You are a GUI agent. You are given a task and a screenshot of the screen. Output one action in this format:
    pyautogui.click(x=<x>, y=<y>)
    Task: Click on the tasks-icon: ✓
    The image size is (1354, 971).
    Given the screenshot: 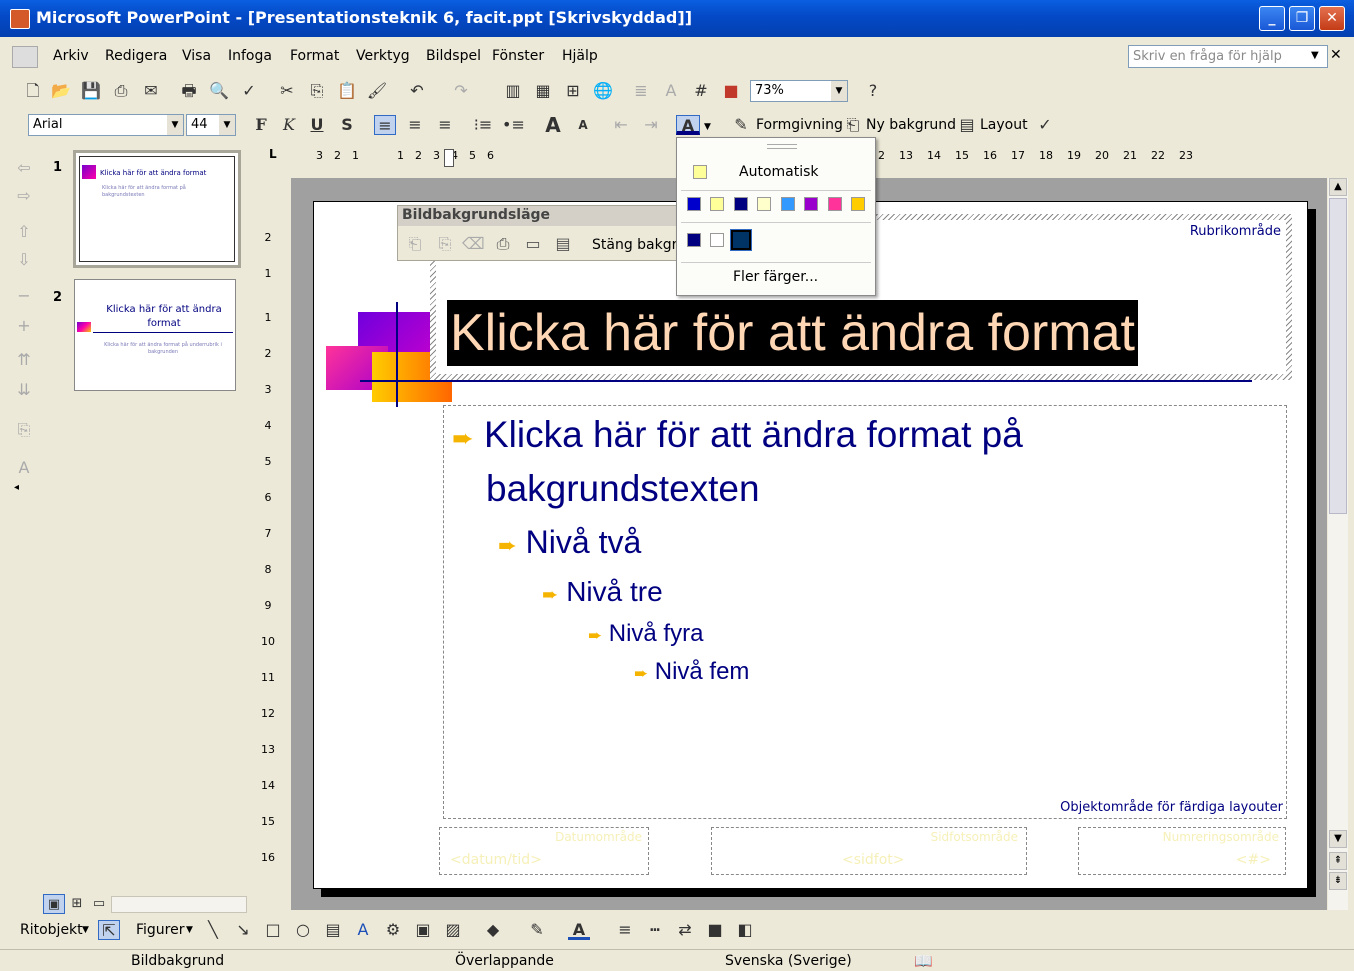 What is the action you would take?
    pyautogui.click(x=1045, y=125)
    